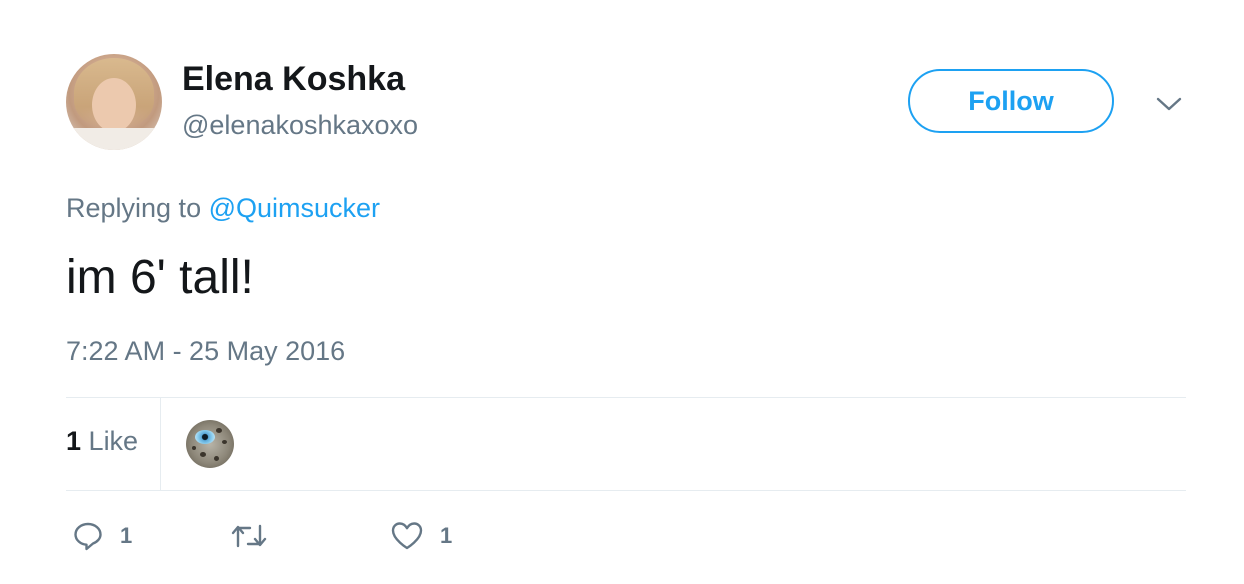 This screenshot has height=584, width=1244. I want to click on stats-vertical-divider, so click(160, 443).